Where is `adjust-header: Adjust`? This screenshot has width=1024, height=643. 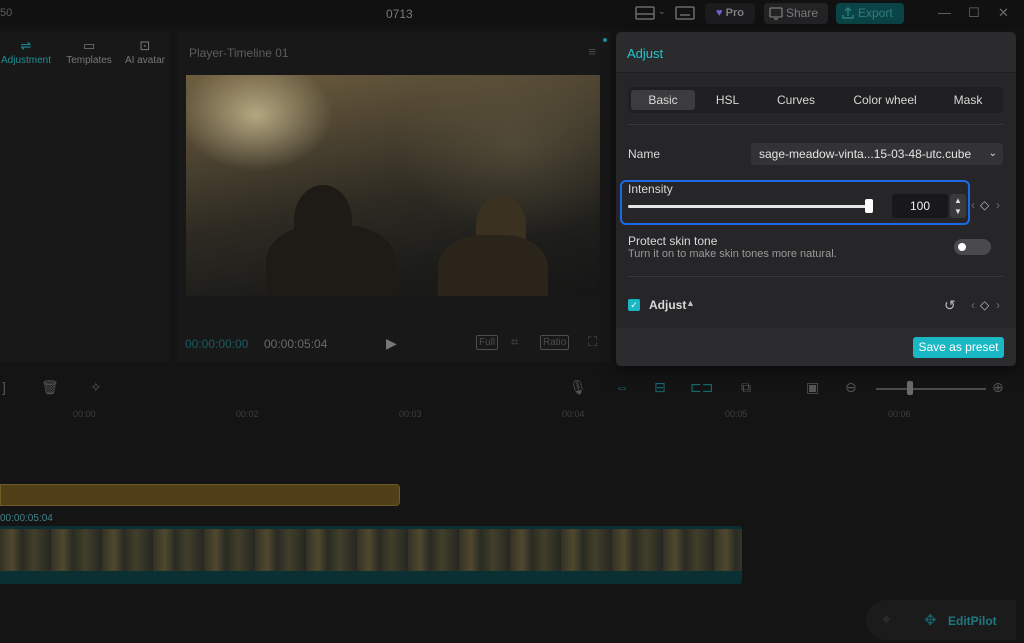
adjust-header: Adjust is located at coordinates (816, 52).